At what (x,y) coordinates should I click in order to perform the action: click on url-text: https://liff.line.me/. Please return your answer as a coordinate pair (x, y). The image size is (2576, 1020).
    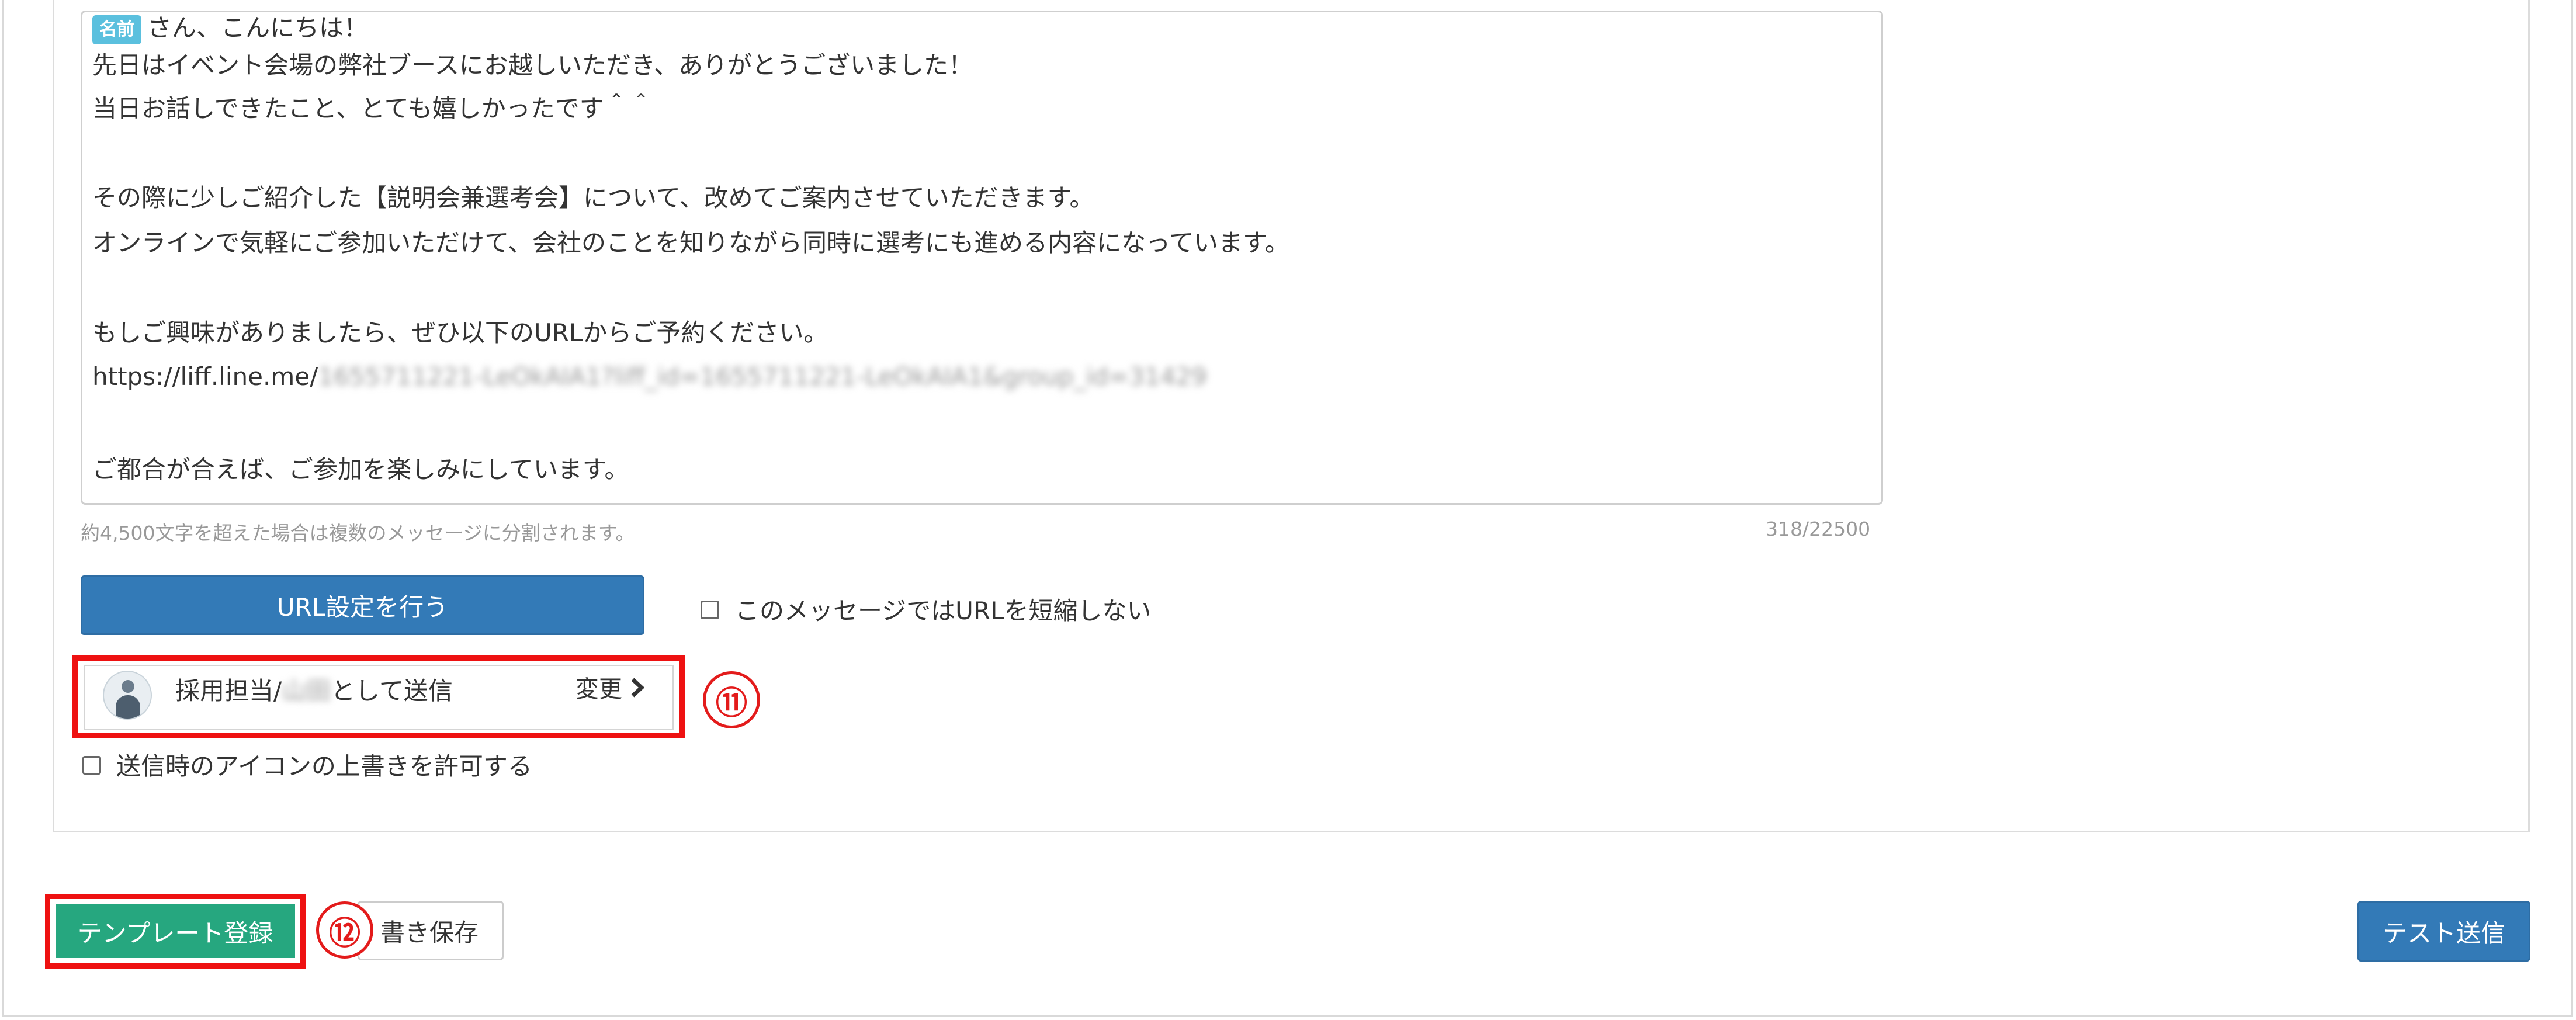
    Looking at the image, I should click on (205, 377).